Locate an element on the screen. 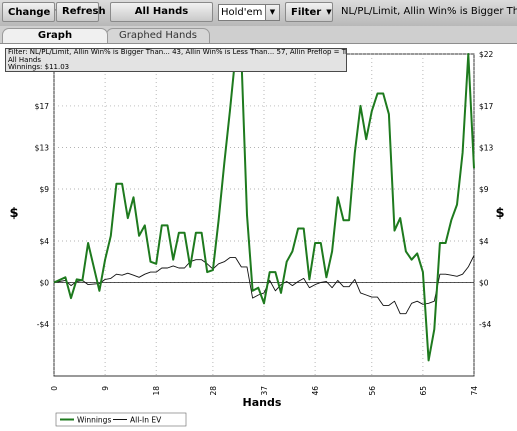 The width and height of the screenshot is (517, 431). refresh-label: Refresh is located at coordinates (84, 11).